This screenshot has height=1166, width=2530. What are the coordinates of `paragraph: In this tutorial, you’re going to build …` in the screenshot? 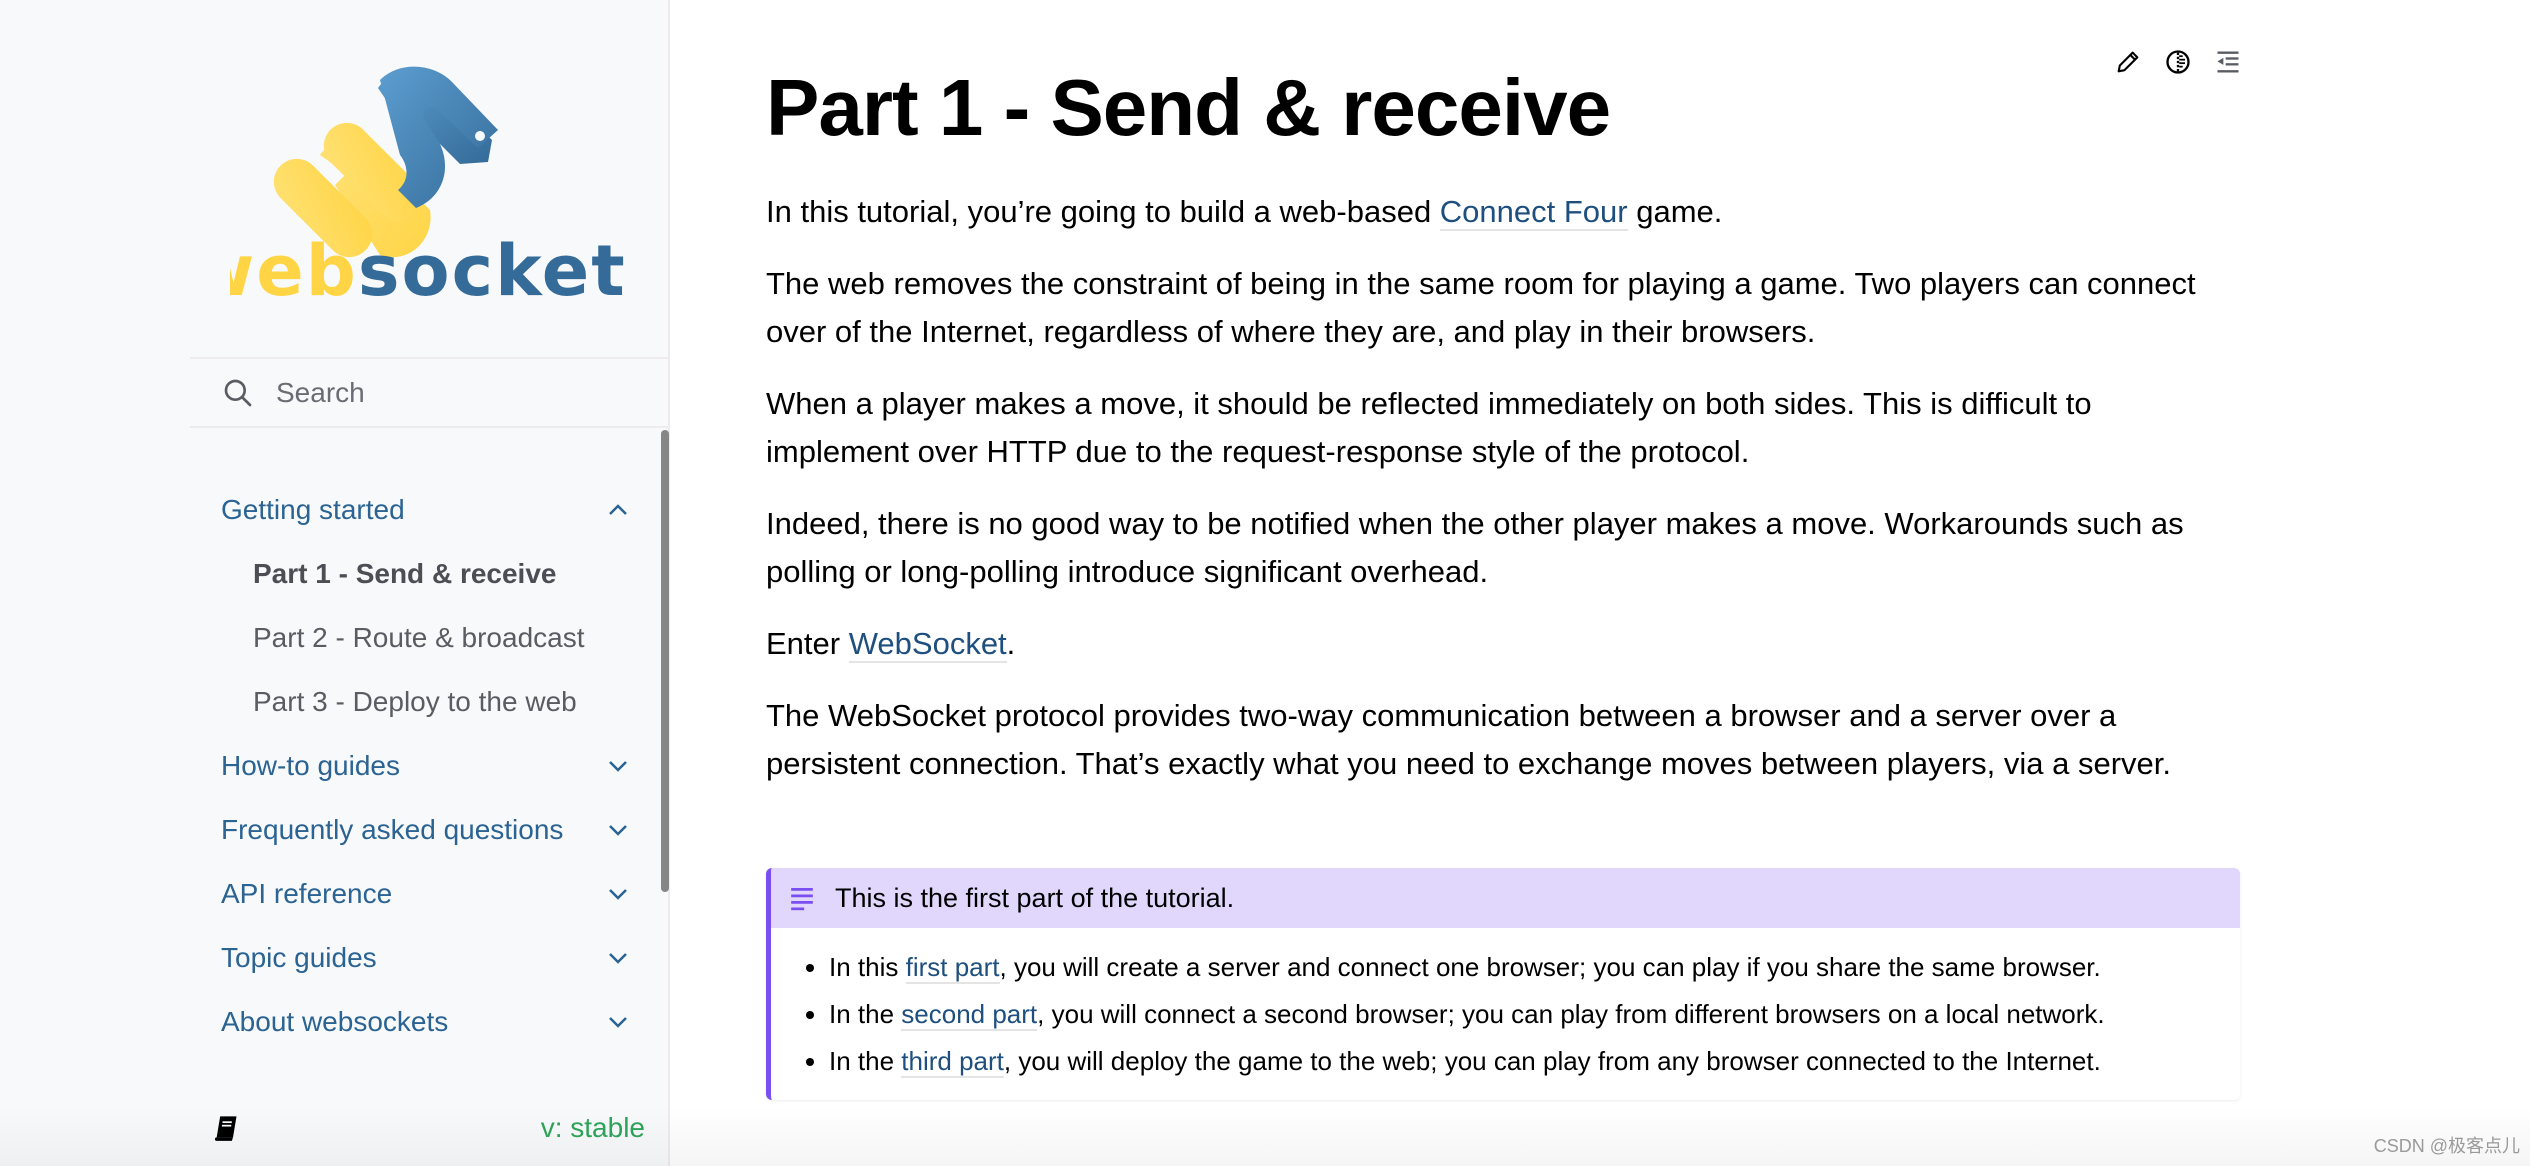 It's located at (1504, 212).